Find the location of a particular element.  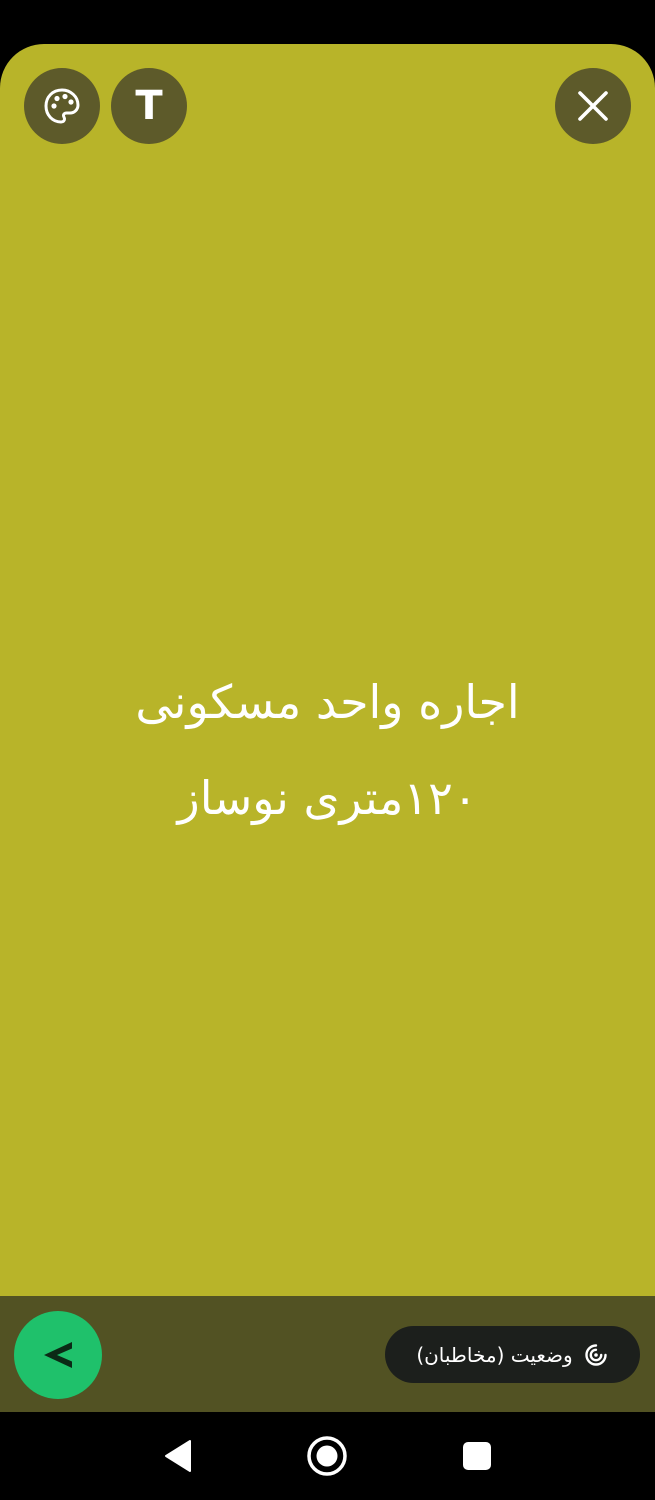

status-privacy-button: وضعیت (مخاطبان) is located at coordinates (512, 1354).